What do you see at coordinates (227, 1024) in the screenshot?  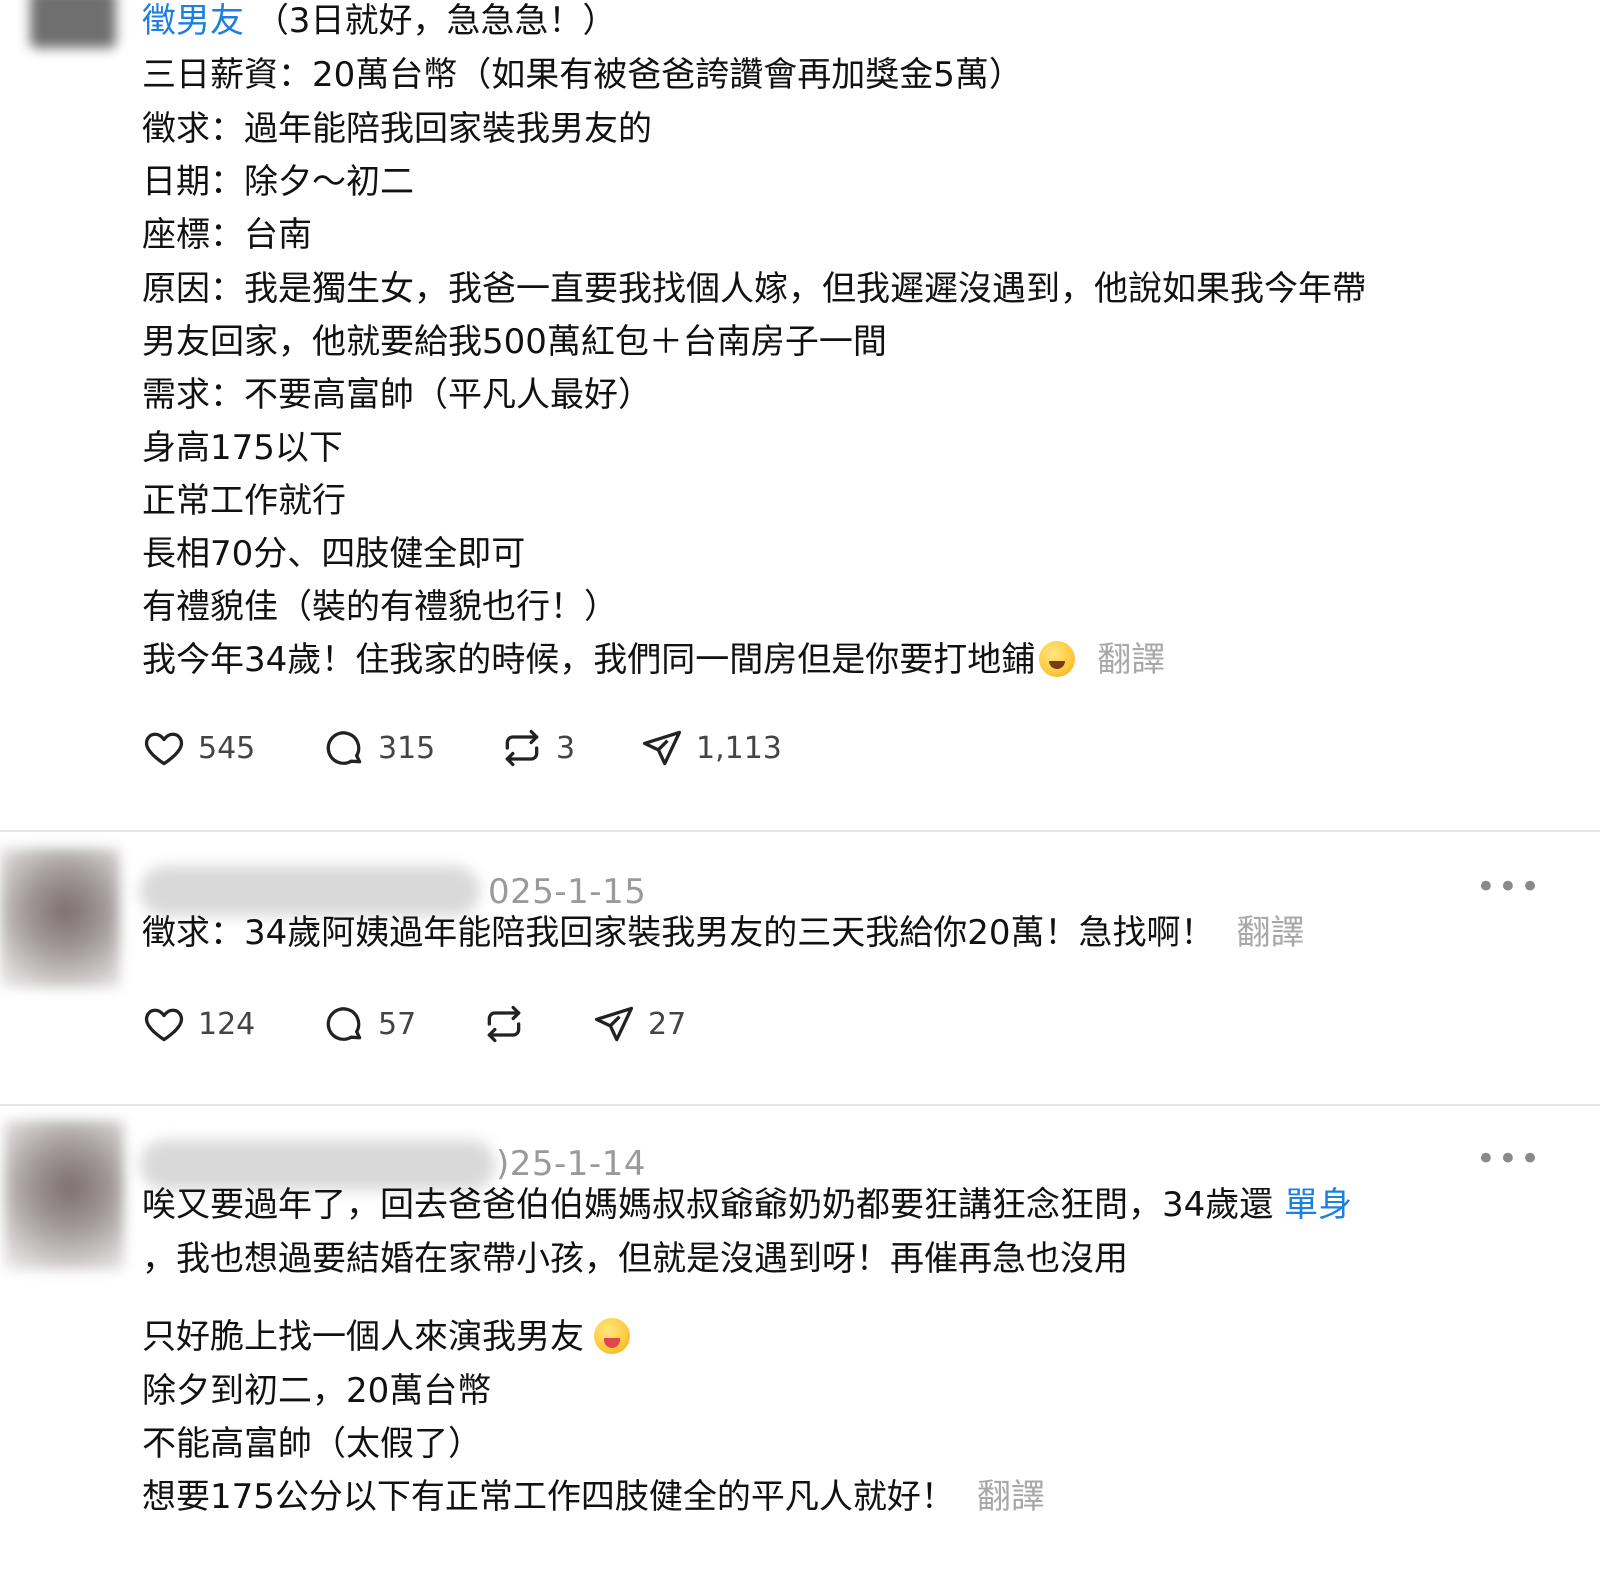 I see `like-count: 124` at bounding box center [227, 1024].